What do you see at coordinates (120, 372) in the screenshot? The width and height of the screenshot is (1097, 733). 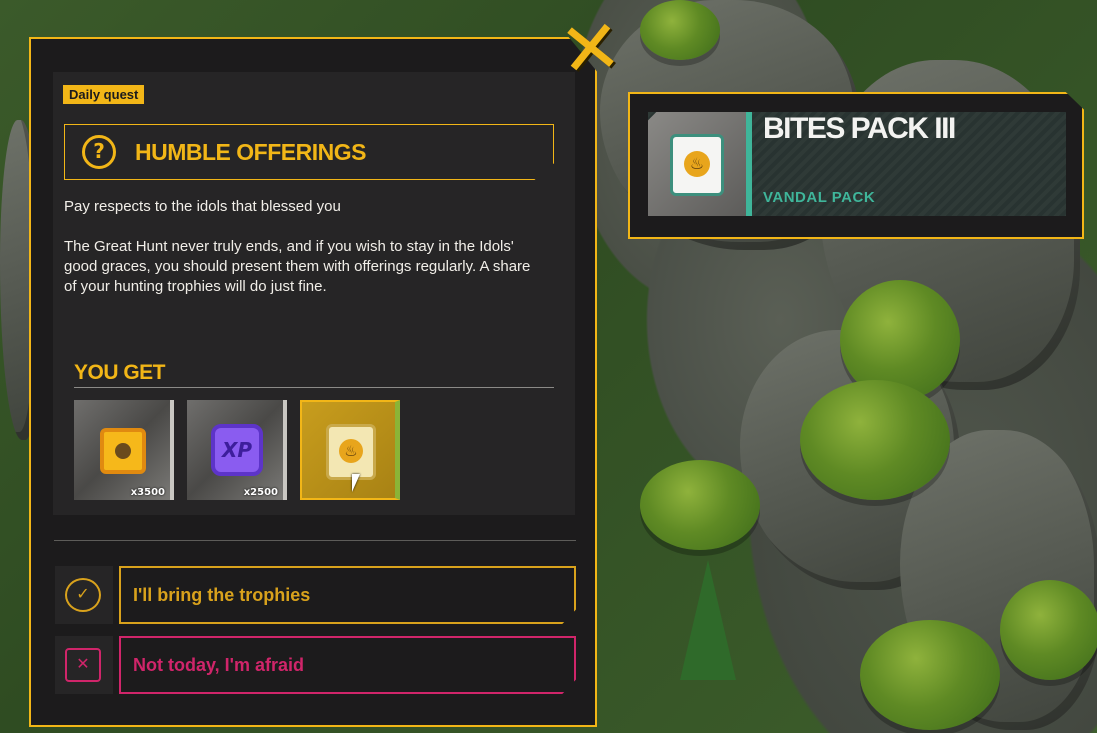 I see `you-get-heading: YOU GET` at bounding box center [120, 372].